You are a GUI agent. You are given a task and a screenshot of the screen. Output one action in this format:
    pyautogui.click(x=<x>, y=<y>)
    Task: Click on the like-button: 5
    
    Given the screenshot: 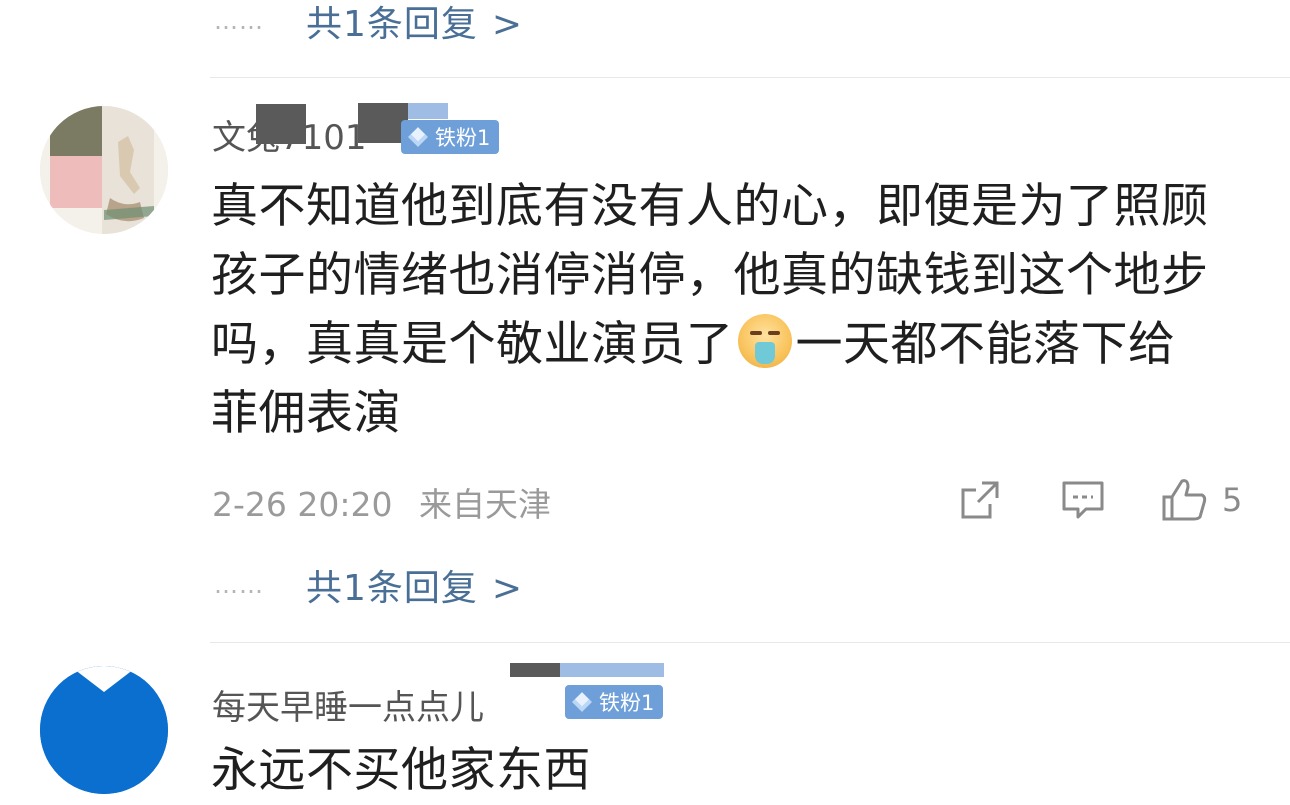 What is the action you would take?
    pyautogui.click(x=1201, y=500)
    